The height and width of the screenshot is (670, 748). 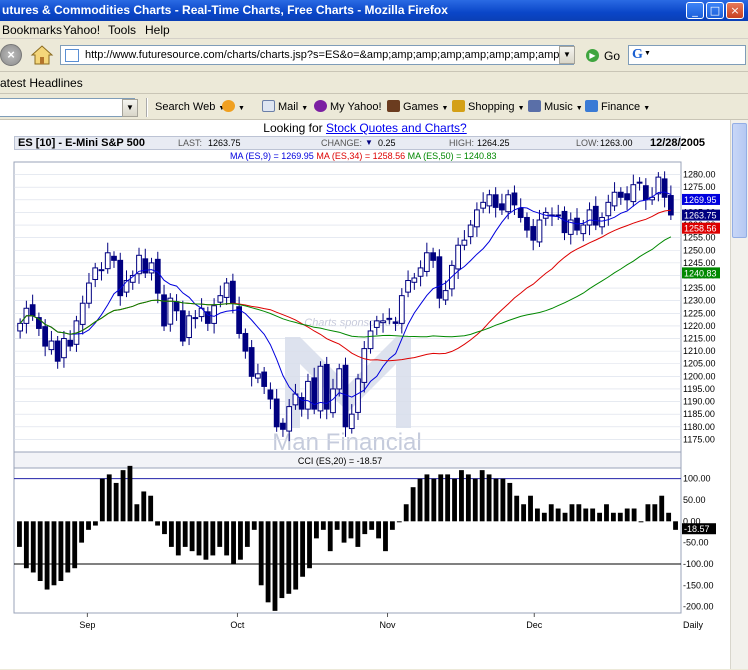 What do you see at coordinates (739, 394) in the screenshot?
I see `vertical-scrollbar` at bounding box center [739, 394].